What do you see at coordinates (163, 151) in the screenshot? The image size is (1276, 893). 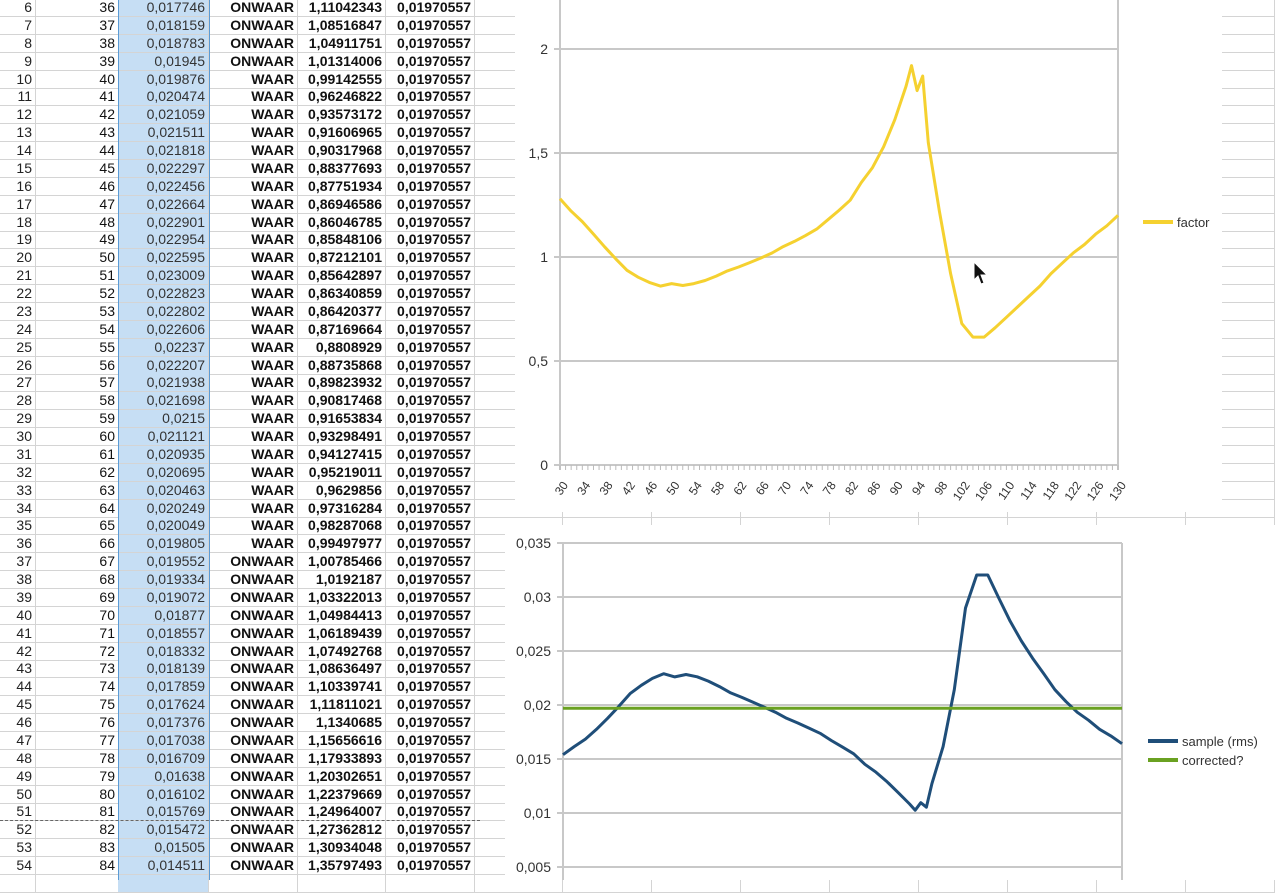 I see `cell-c: 0,021818` at bounding box center [163, 151].